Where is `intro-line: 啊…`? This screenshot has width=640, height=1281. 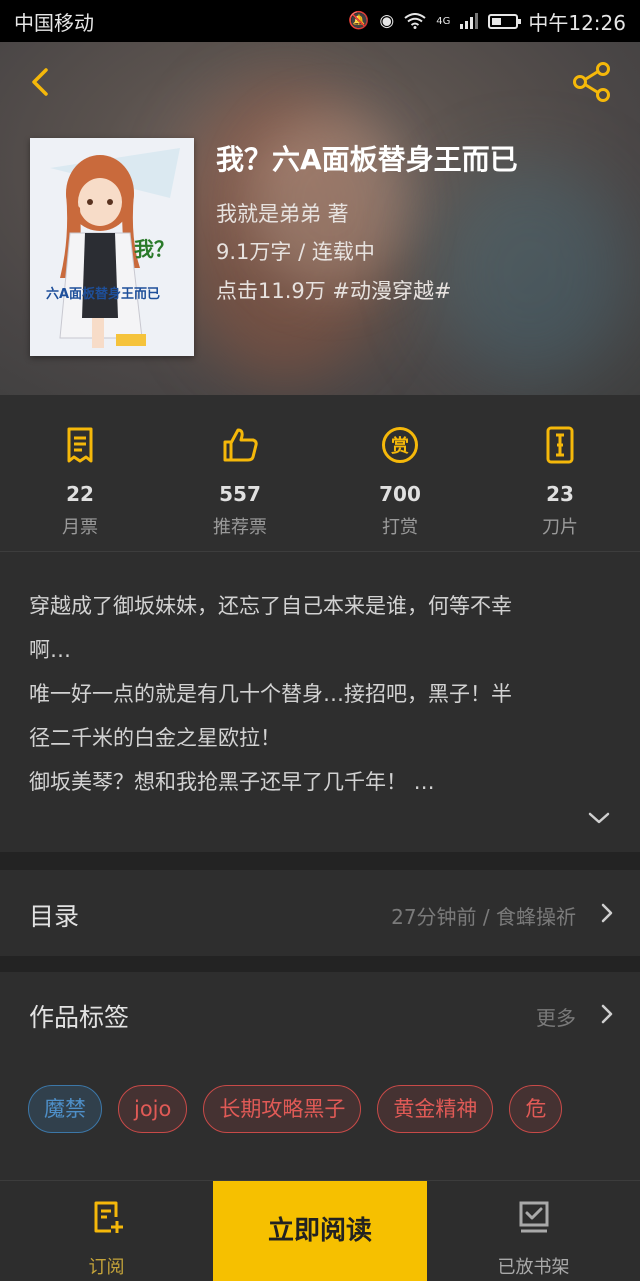
intro-line: 啊… is located at coordinates (50, 650).